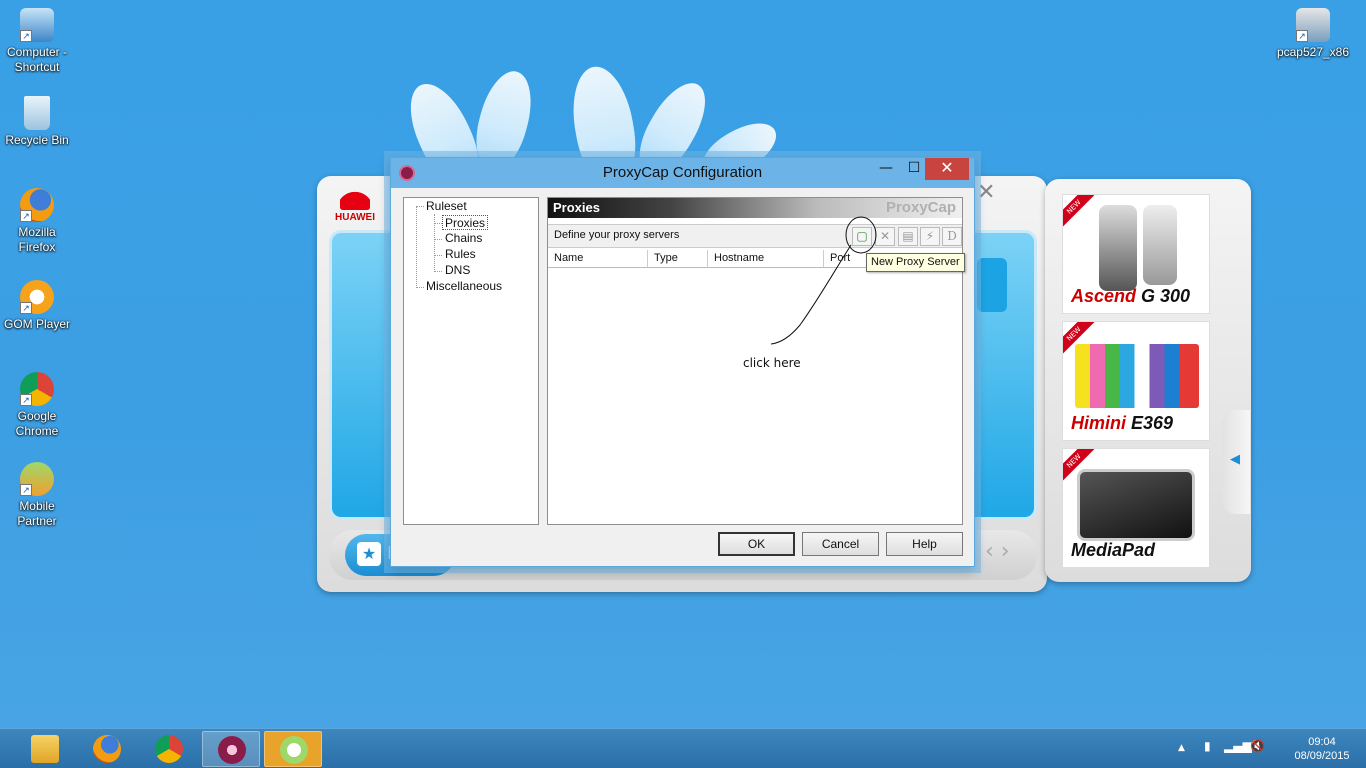  I want to click on tablet-image, so click(1136, 505).